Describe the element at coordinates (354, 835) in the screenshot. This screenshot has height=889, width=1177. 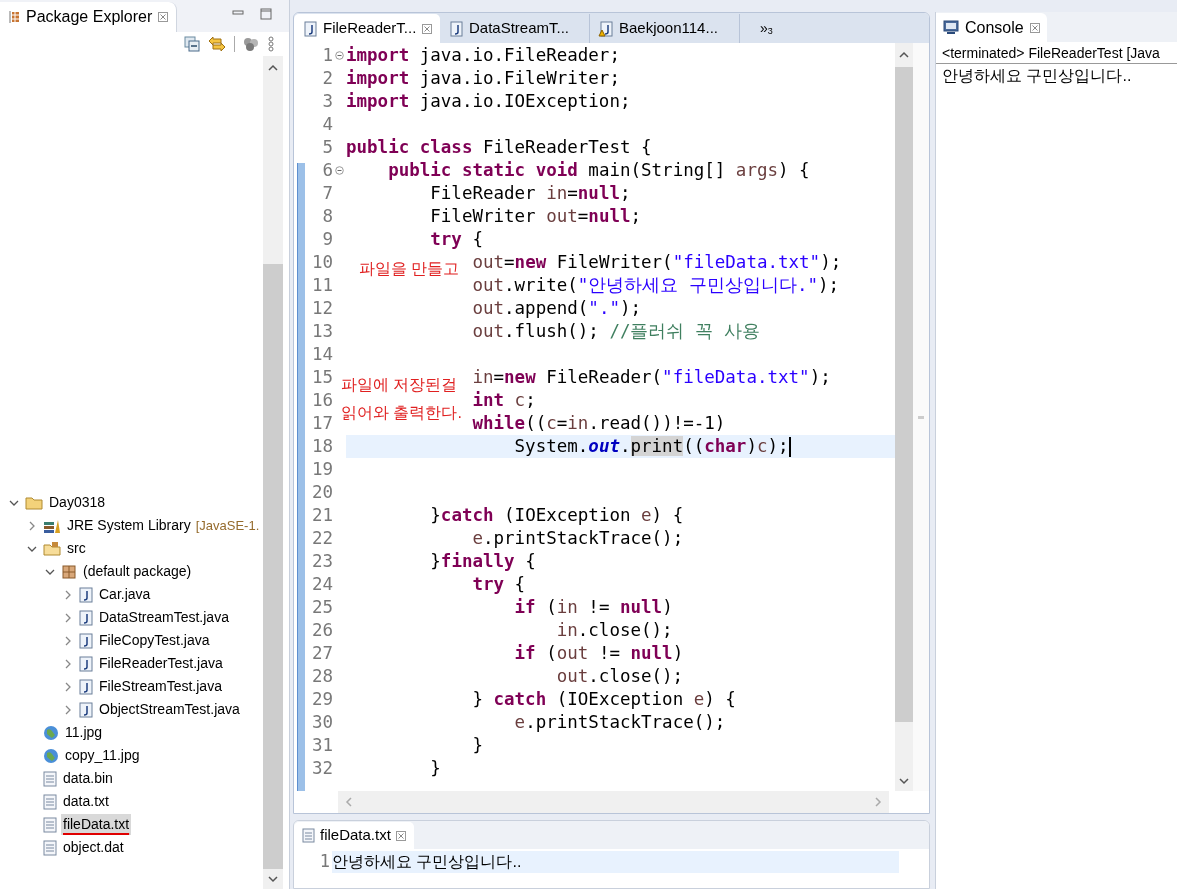
I see `editor-tab: fileData.txt` at that location.